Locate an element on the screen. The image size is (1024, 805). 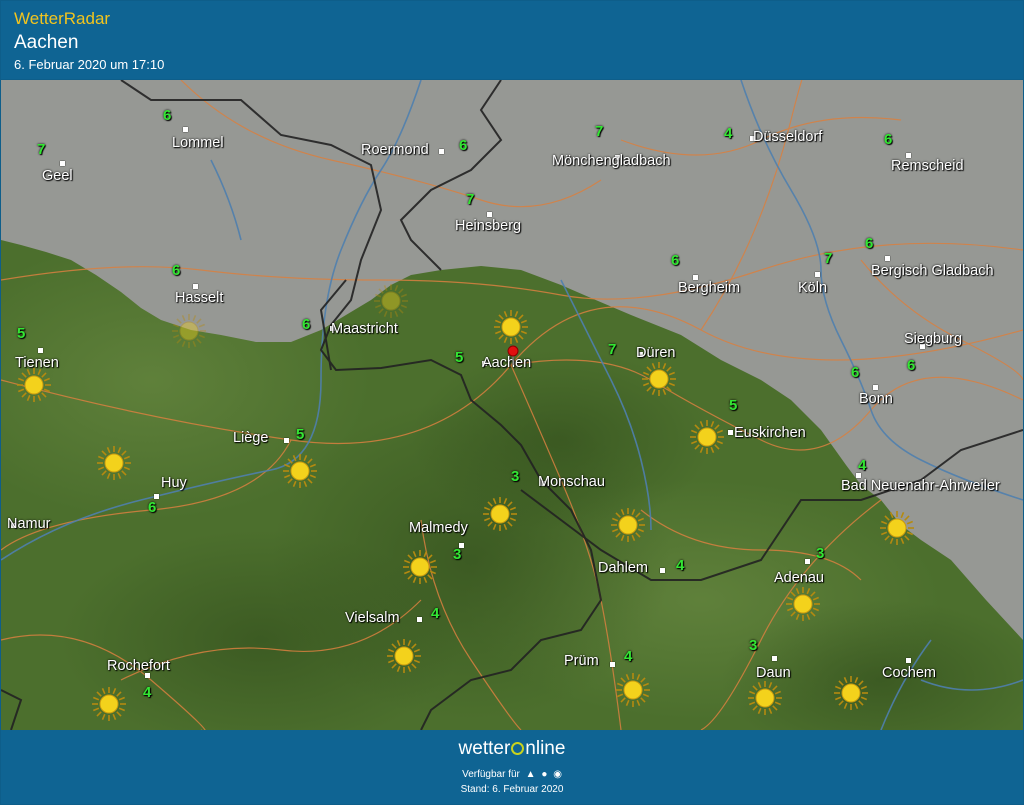
place-label: Bonn is located at coordinates (876, 399).